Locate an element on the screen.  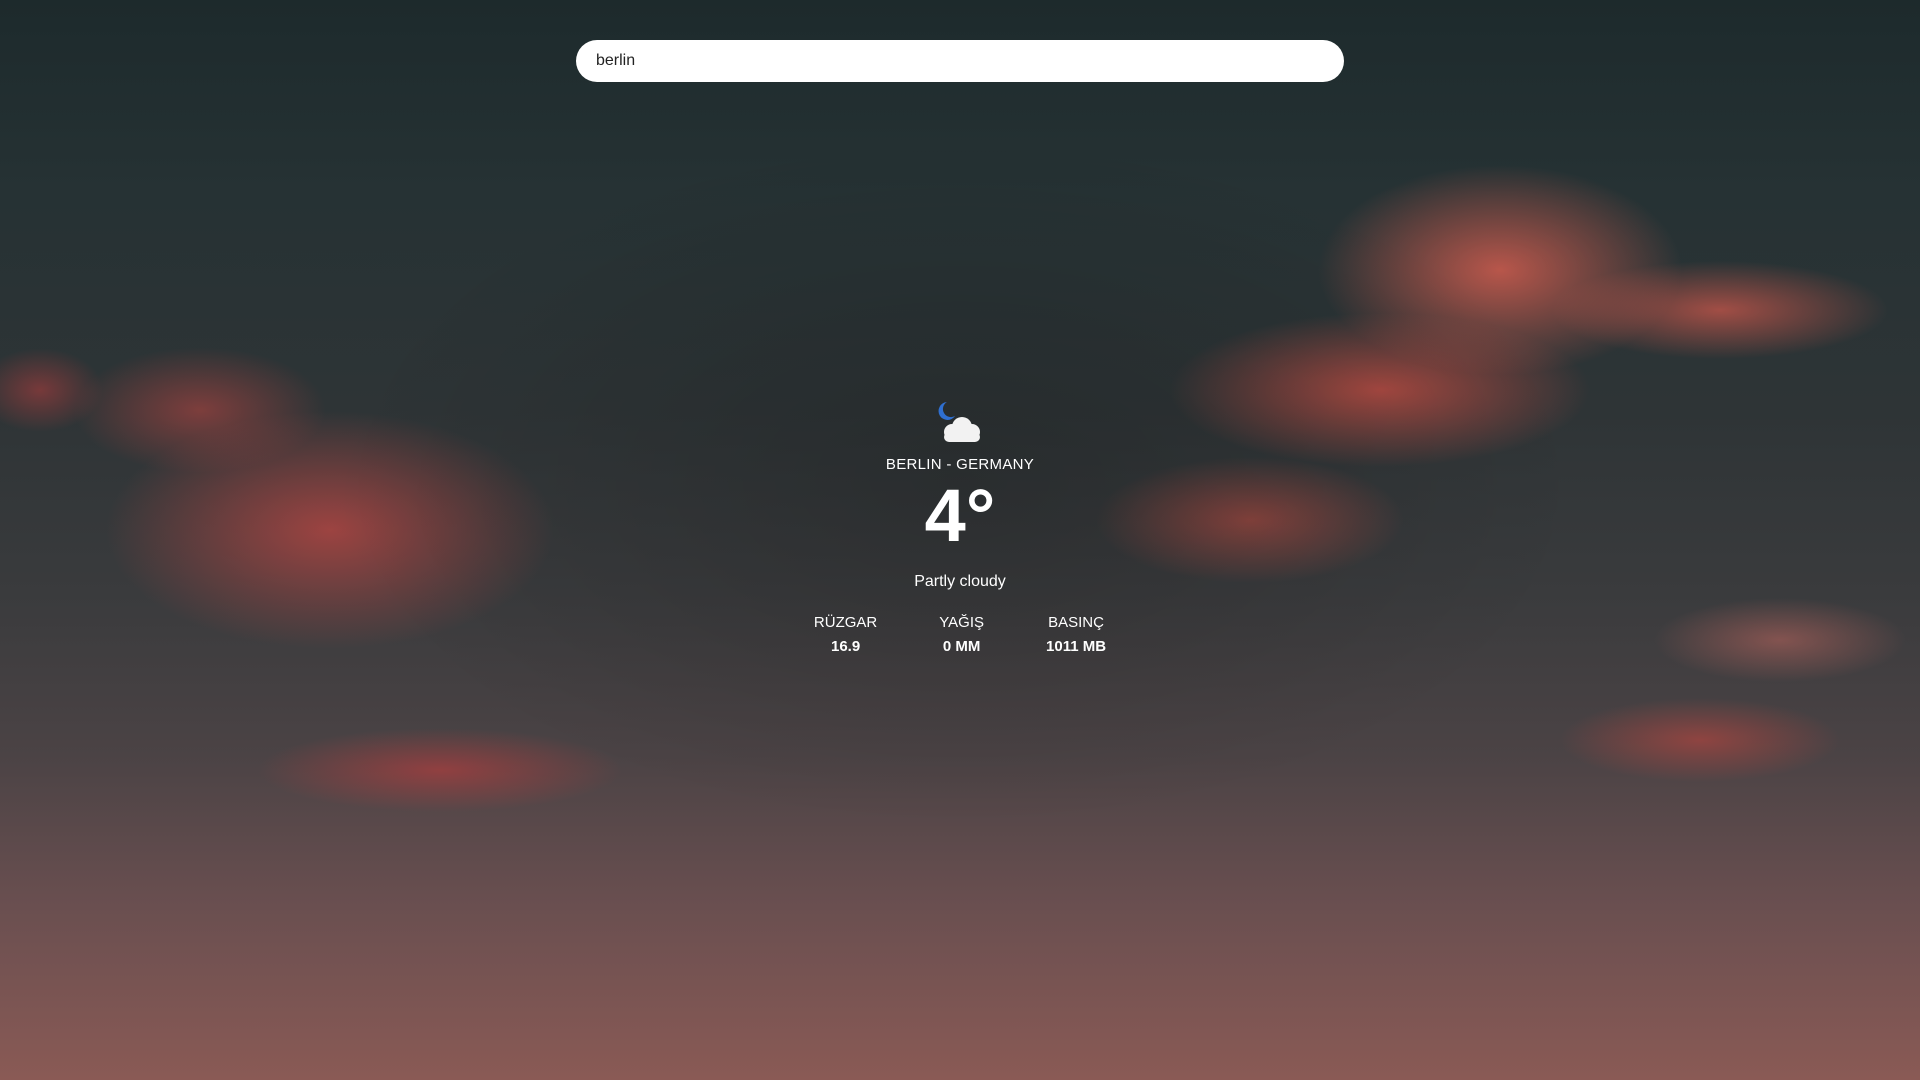
stat-value: 0 MM is located at coordinates (961, 646).